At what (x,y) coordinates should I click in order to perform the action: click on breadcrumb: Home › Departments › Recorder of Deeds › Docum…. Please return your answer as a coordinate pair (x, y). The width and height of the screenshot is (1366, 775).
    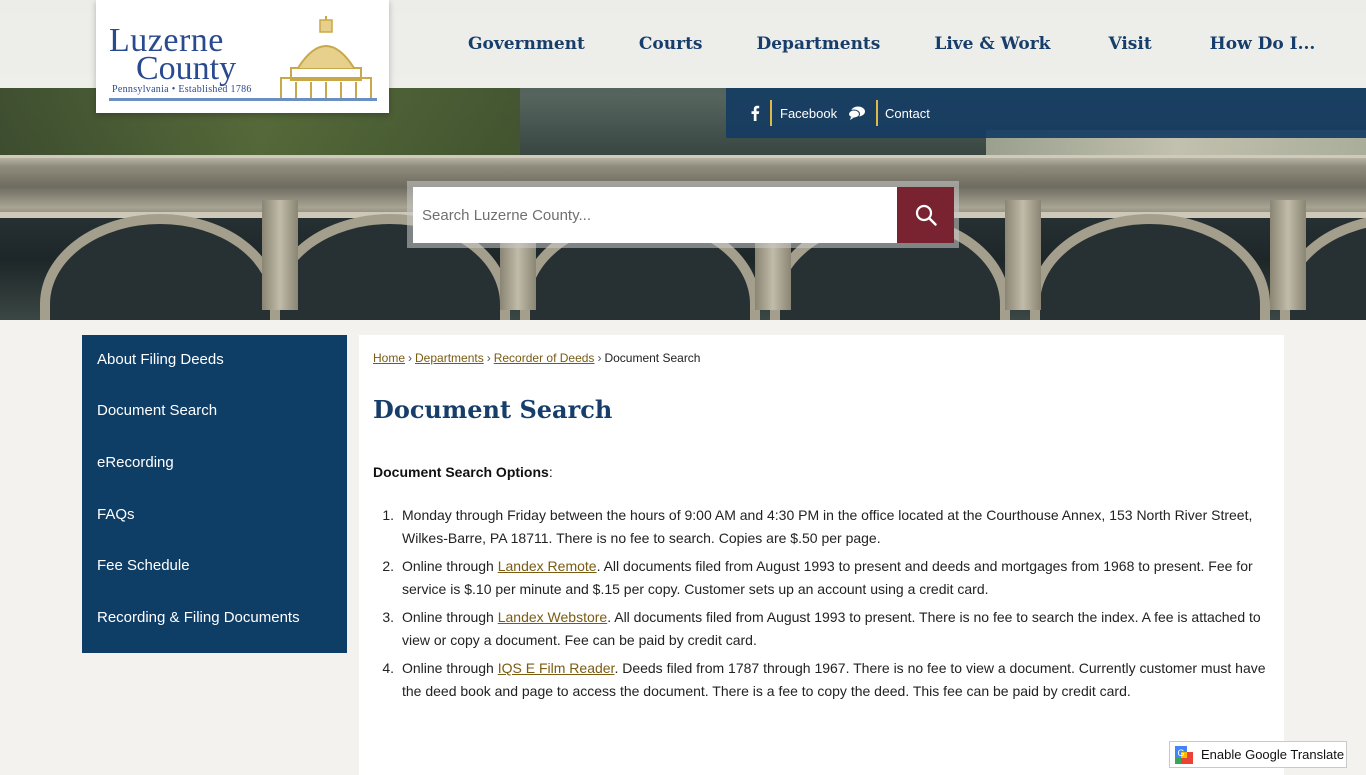
    Looking at the image, I should click on (536, 358).